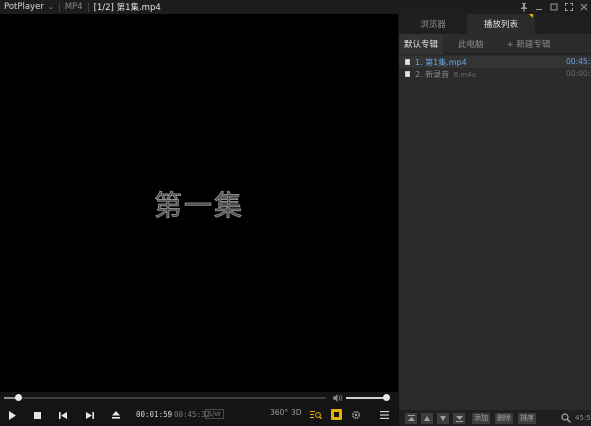  I want to click on settings-button, so click(356, 415).